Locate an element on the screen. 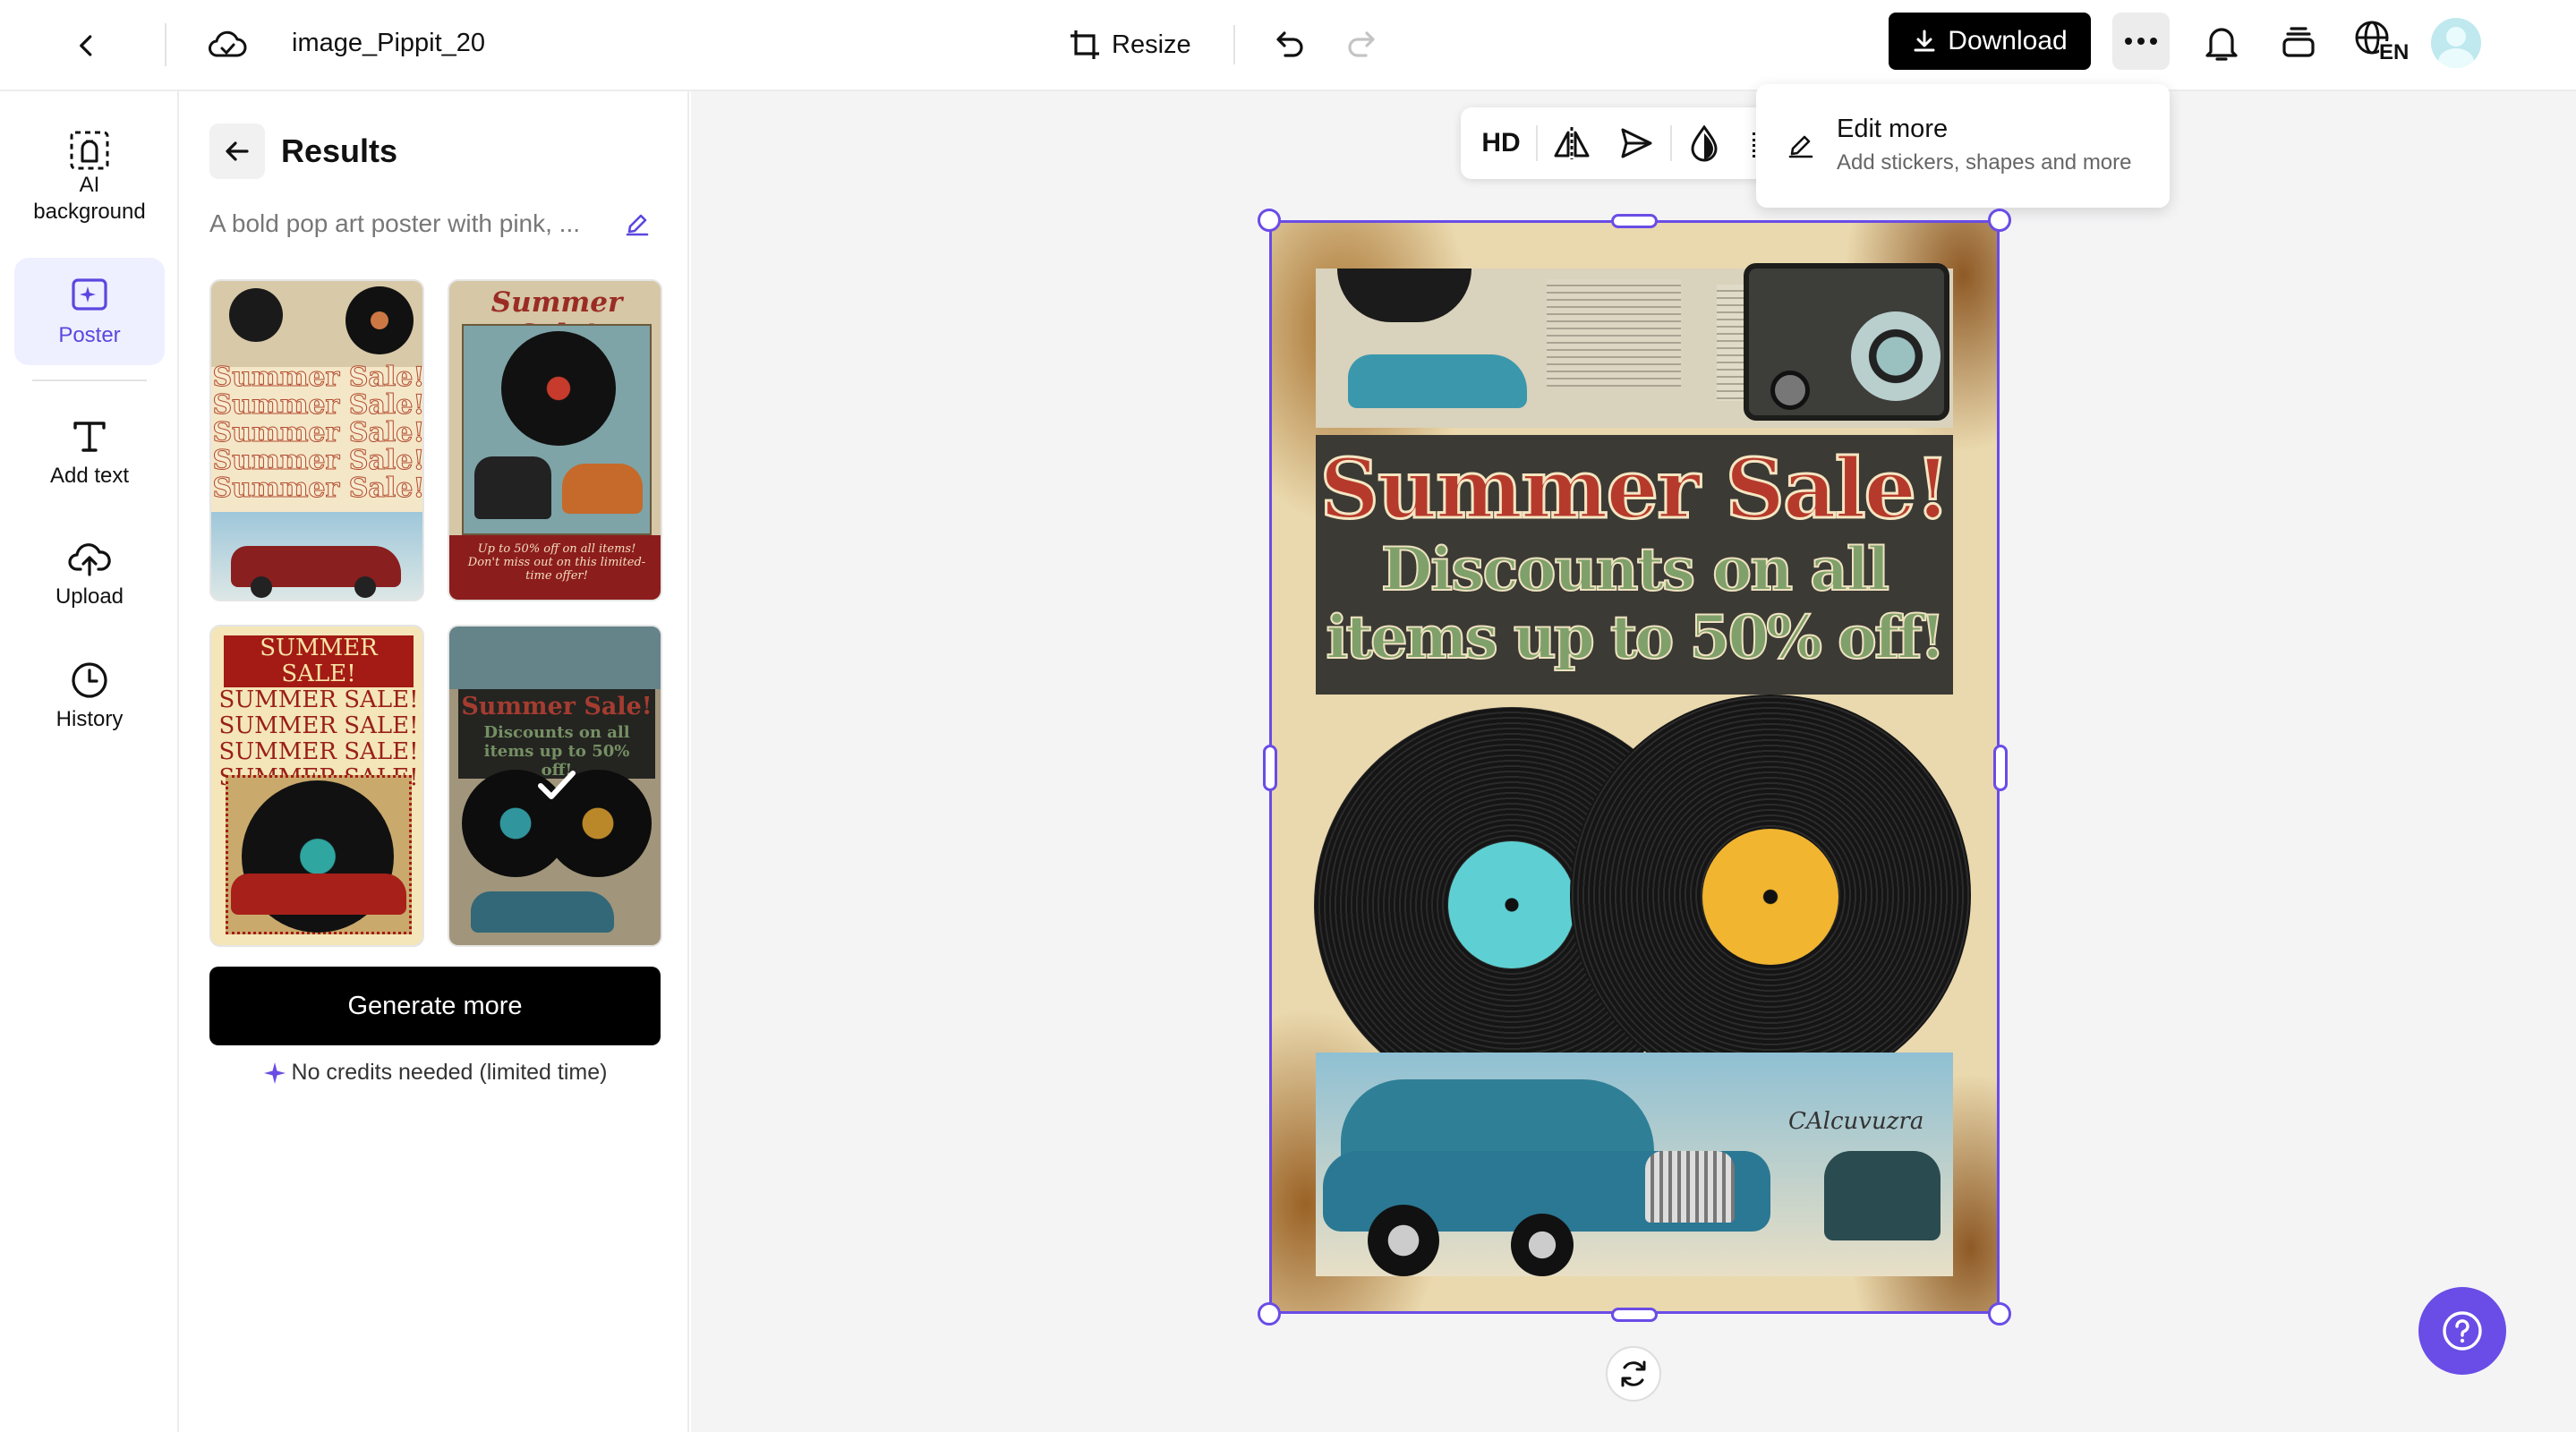  resize-handle-top-left is located at coordinates (1269, 220).